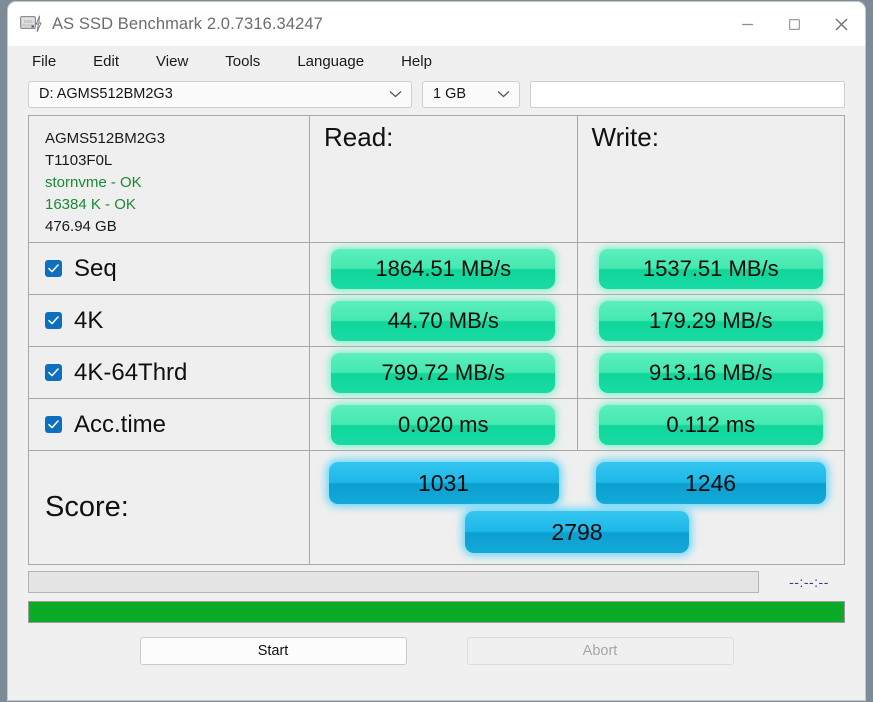 This screenshot has height=702, width=873. What do you see at coordinates (44, 61) in the screenshot?
I see `menu-item-file: File` at bounding box center [44, 61].